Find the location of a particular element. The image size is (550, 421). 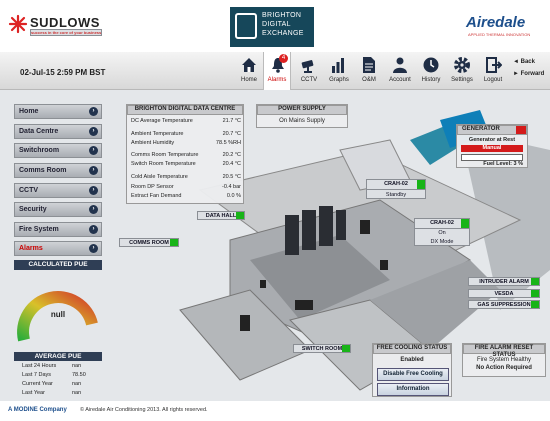

sudlows-logo-text: SUDLOWS is located at coordinates (65, 22).